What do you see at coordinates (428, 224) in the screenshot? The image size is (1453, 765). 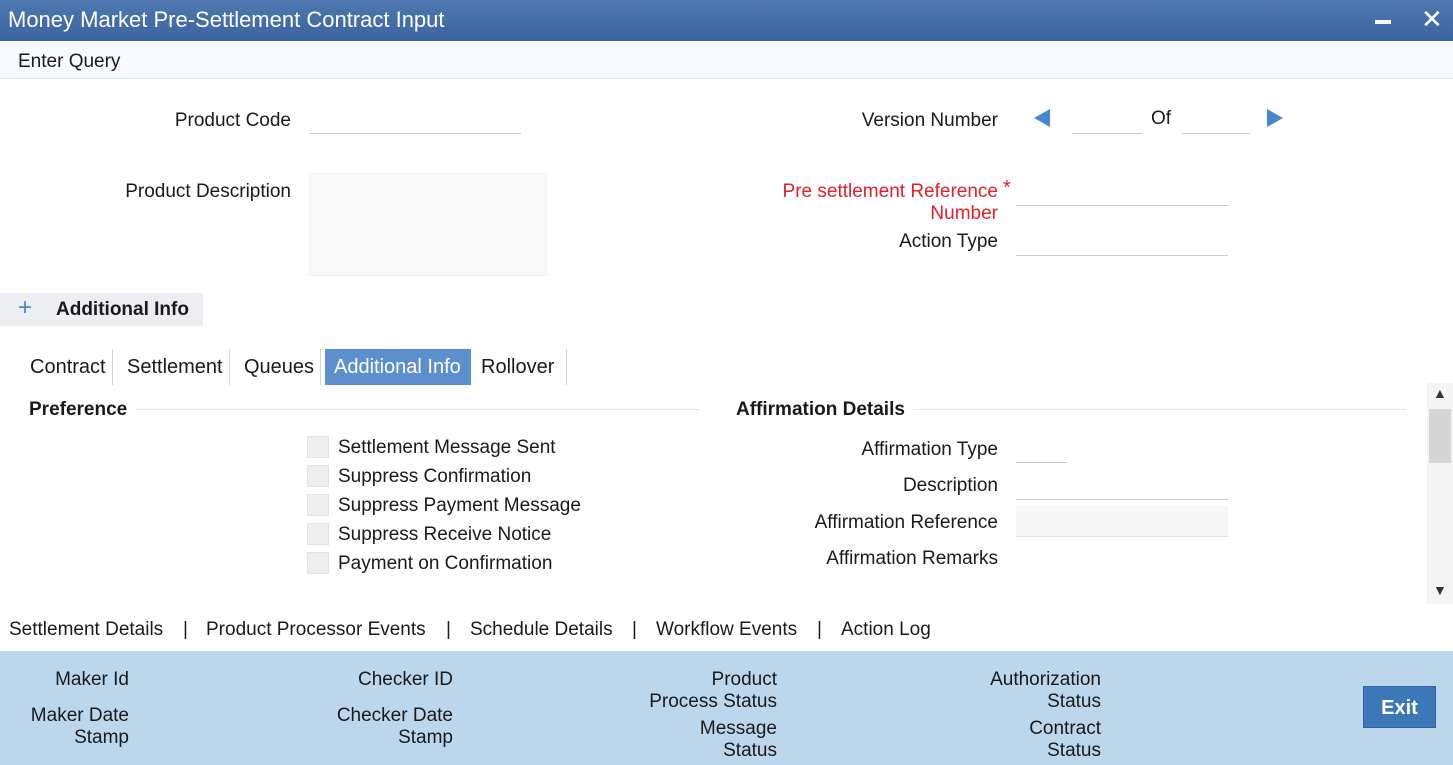 I see `product-description-textarea` at bounding box center [428, 224].